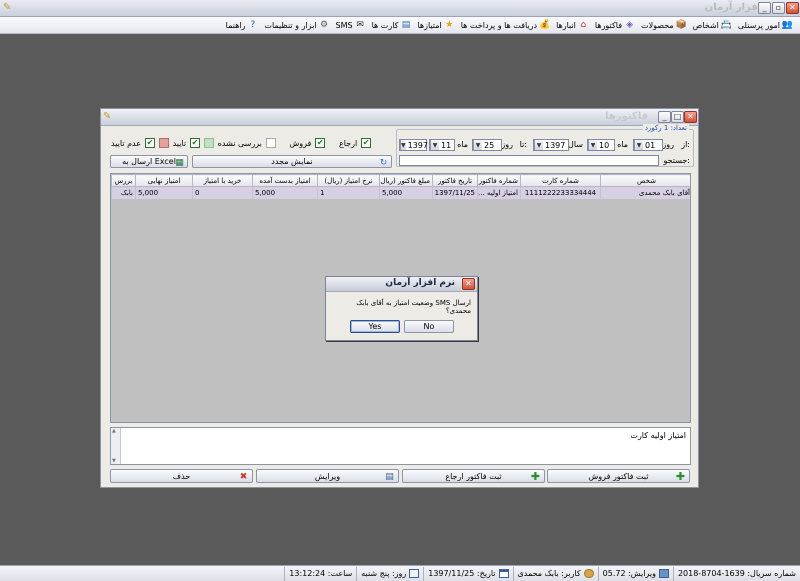  What do you see at coordinates (635, 573) in the screenshot?
I see `version-panel: ویرایش: 05.72` at bounding box center [635, 573].